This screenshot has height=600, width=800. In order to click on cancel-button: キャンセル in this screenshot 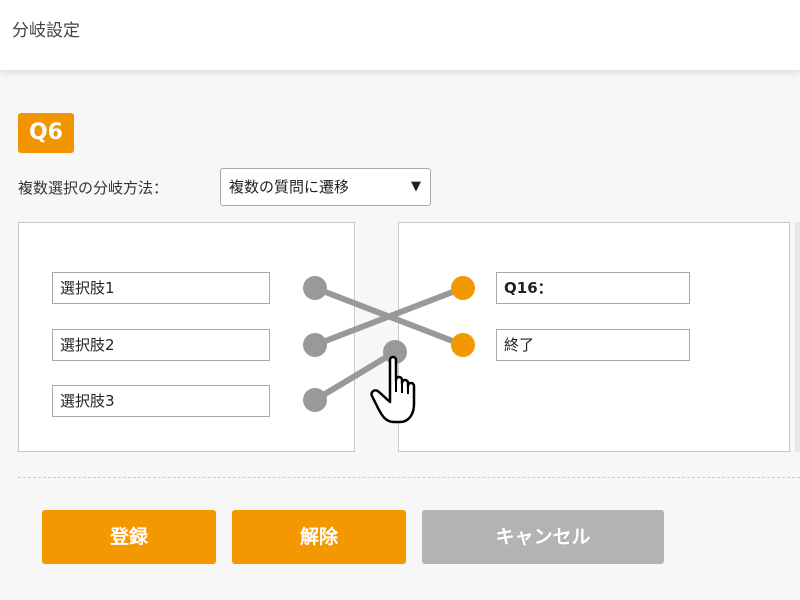, I will do `click(543, 537)`.